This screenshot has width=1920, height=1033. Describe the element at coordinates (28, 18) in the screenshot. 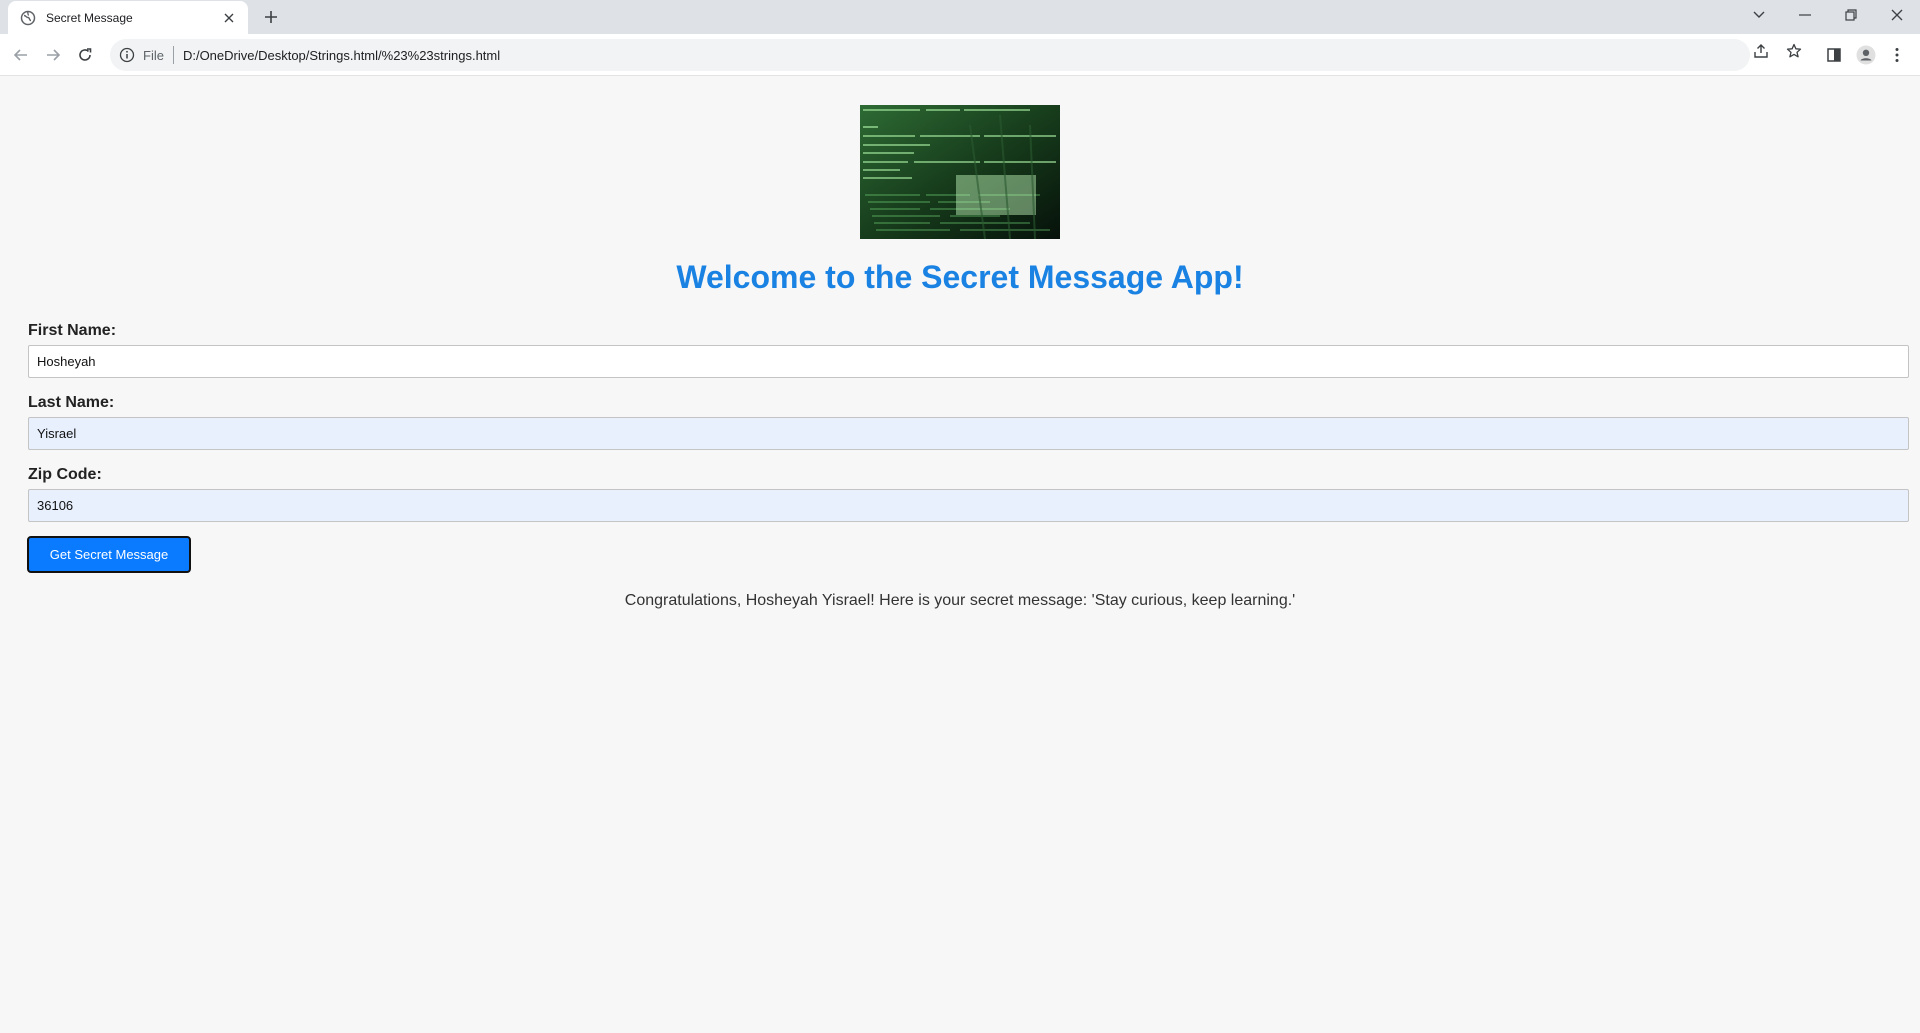

I see `globe-icon` at that location.